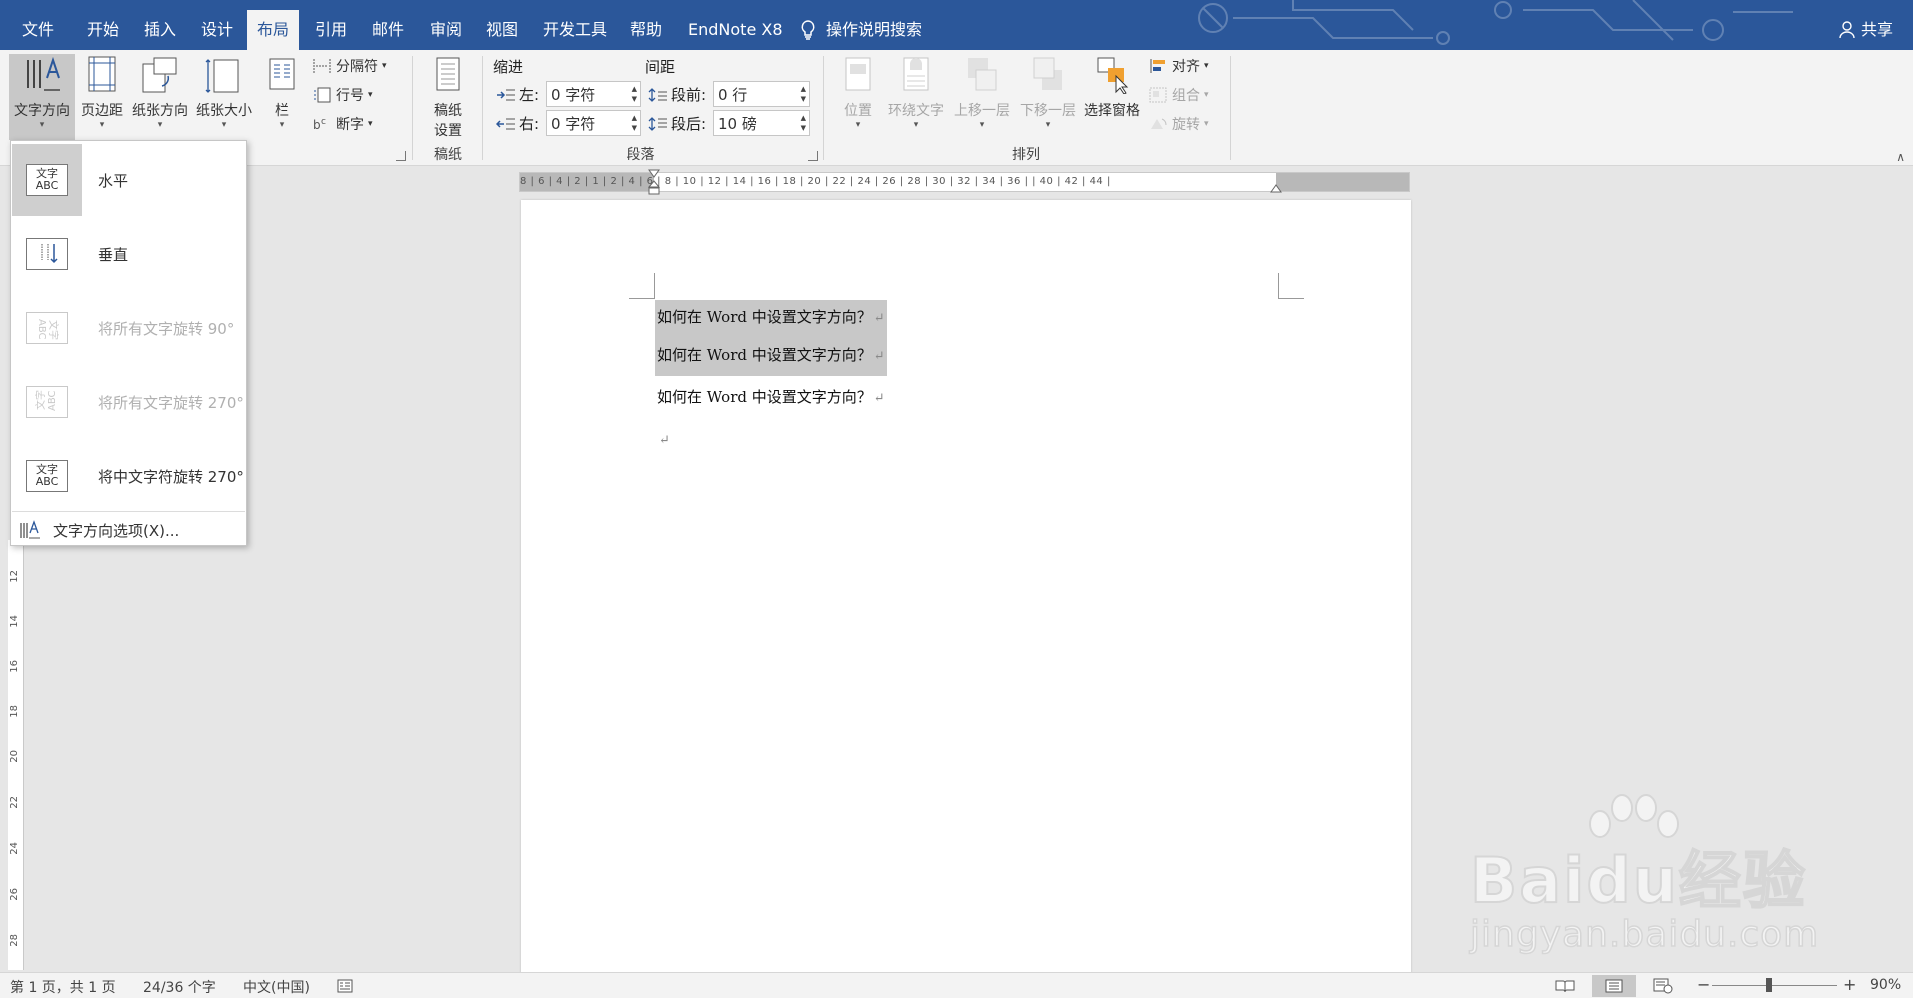  I want to click on wrap-text-button: 环绕文字 ▾, so click(916, 97).